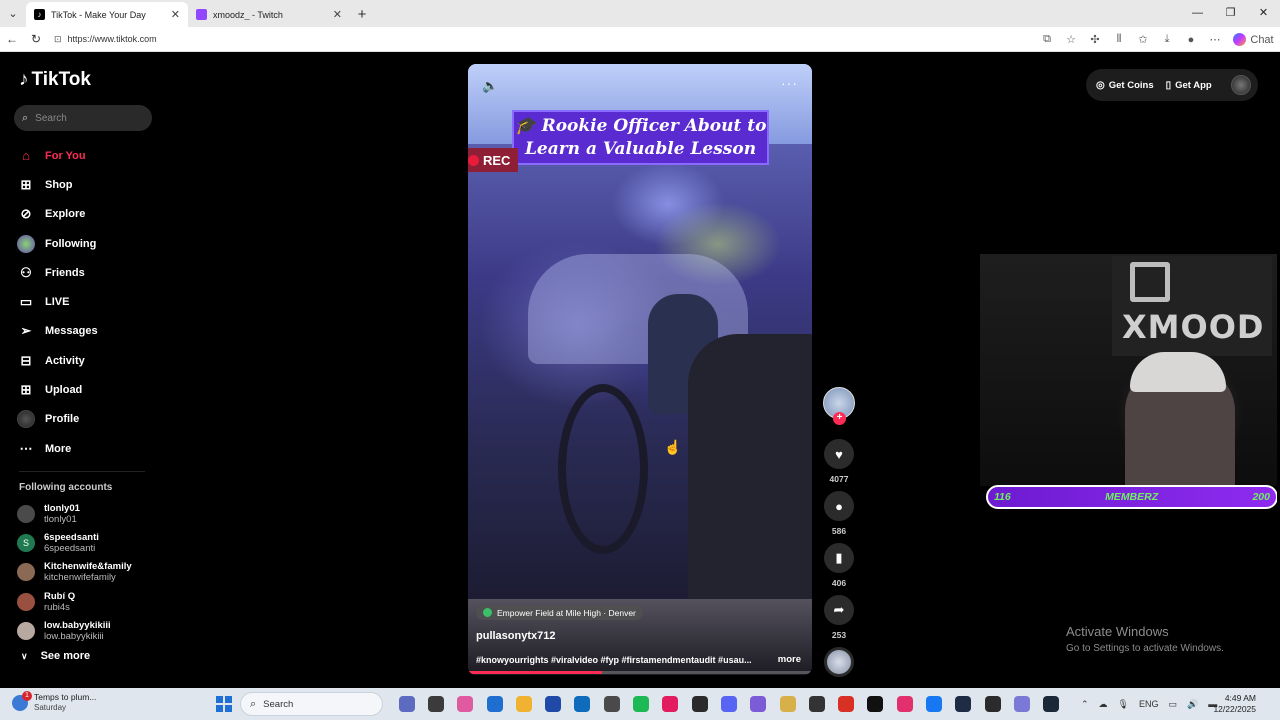  I want to click on taskbar-search-label: Search, so click(278, 704).